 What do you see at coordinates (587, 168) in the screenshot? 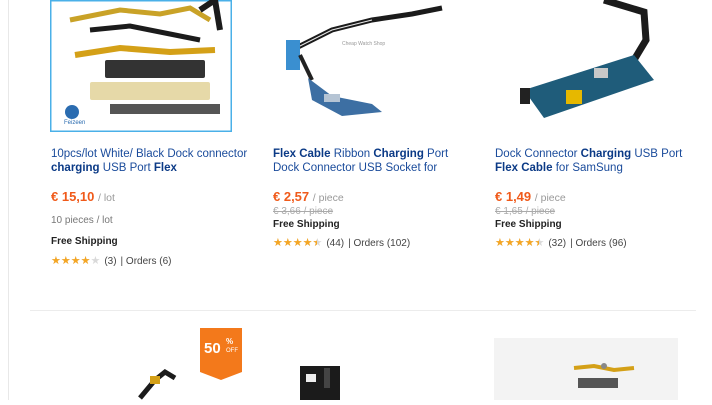
I see `title-part: for SamSung` at bounding box center [587, 168].